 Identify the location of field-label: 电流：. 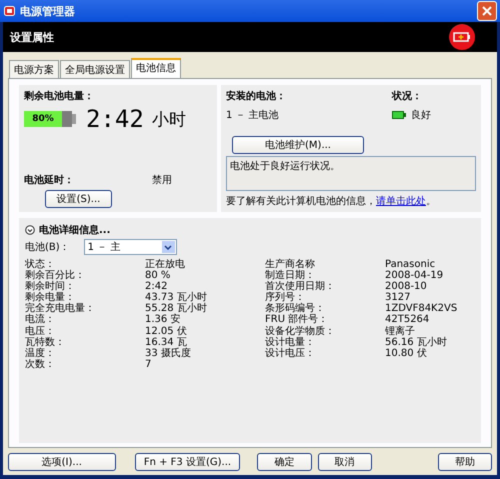
(40, 320).